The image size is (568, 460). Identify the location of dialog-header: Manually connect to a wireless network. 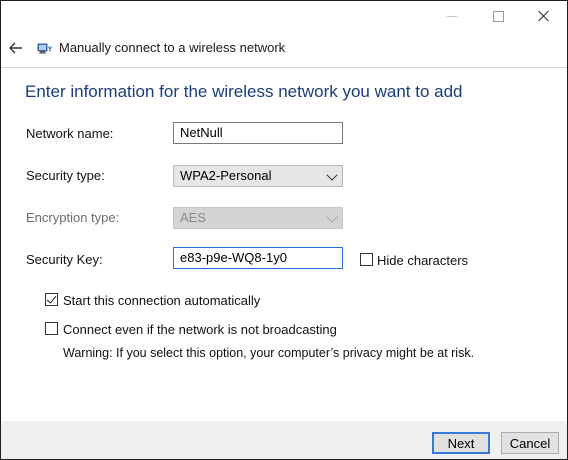
(284, 48).